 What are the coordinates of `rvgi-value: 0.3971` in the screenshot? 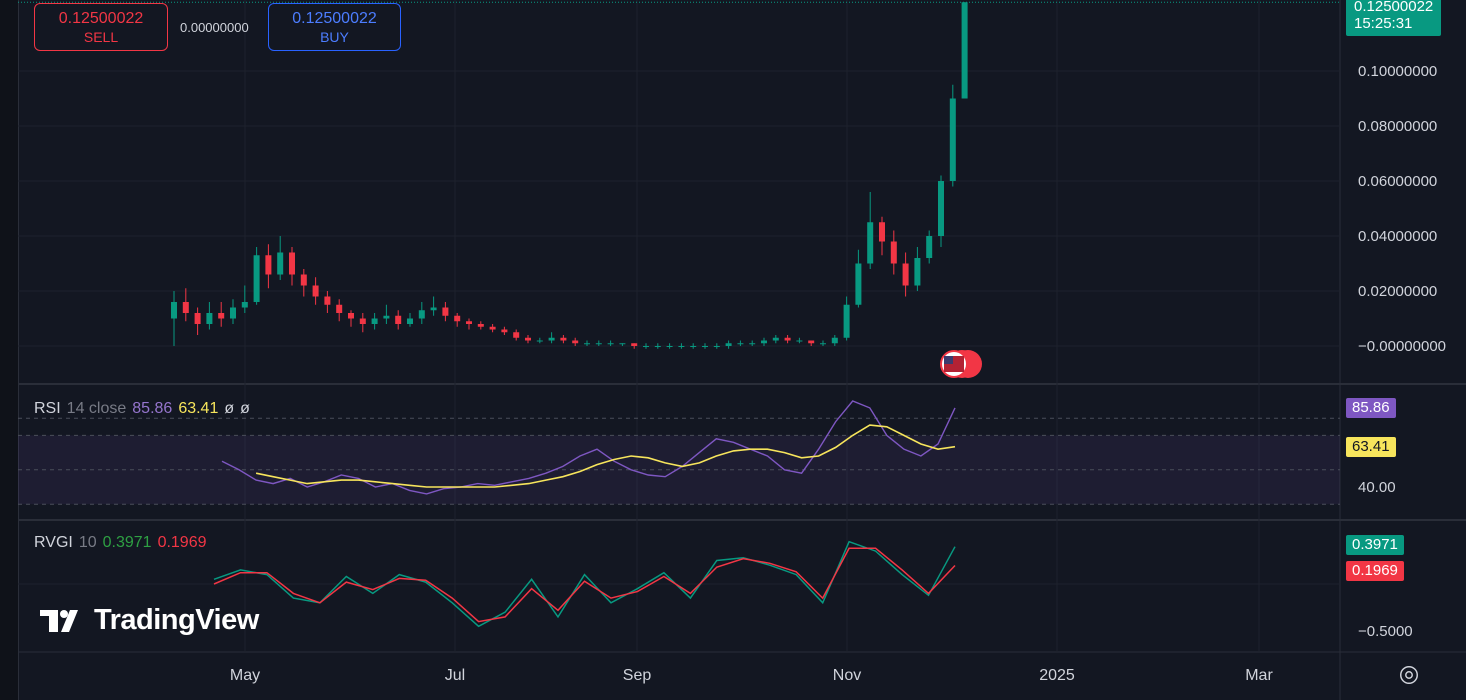 It's located at (127, 542).